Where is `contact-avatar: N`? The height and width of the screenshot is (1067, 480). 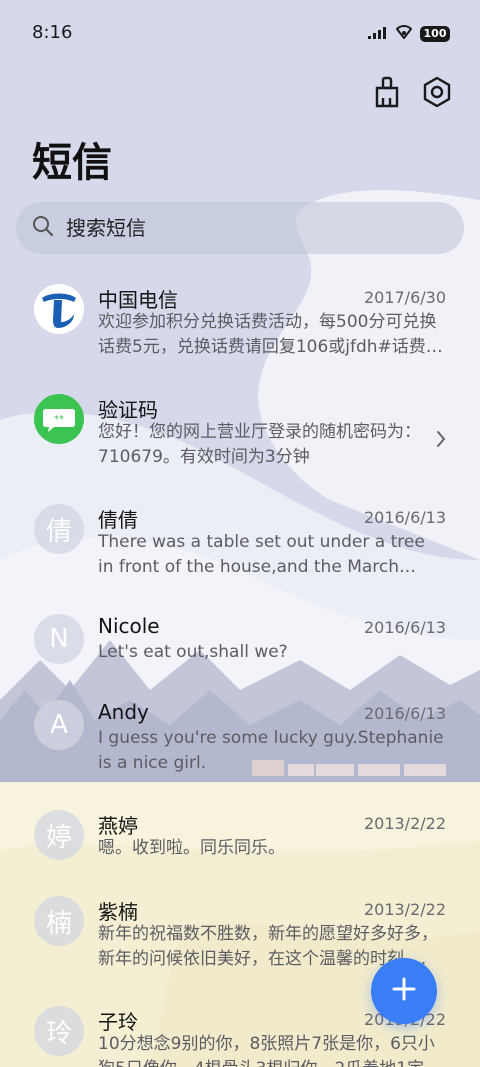
contact-avatar: N is located at coordinates (59, 639).